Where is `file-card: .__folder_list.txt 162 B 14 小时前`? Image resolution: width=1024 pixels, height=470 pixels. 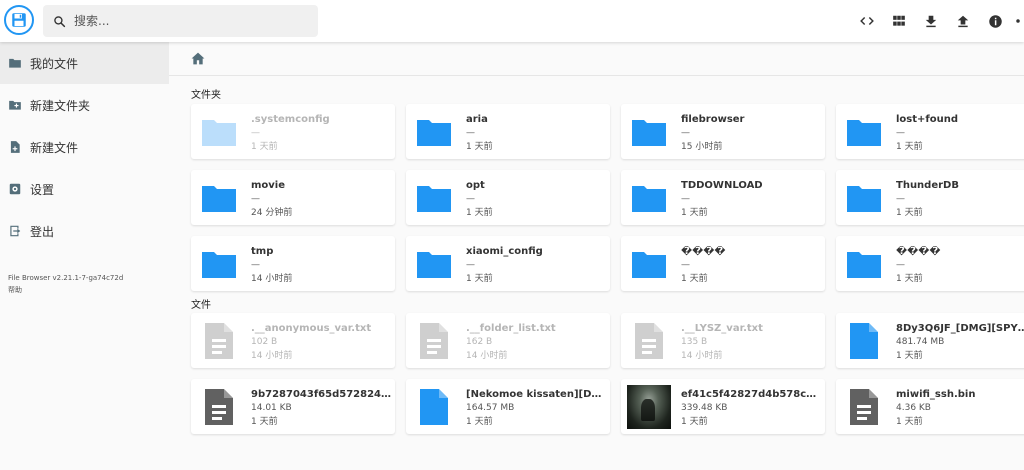 file-card: .__folder_list.txt 162 B 14 小时前 is located at coordinates (508, 340).